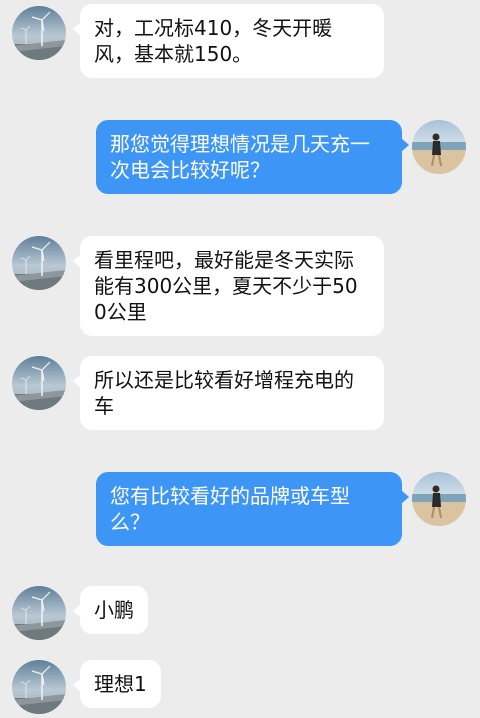 This screenshot has height=718, width=480. What do you see at coordinates (110, 610) in the screenshot?
I see `message-bubble: 小鹏` at bounding box center [110, 610].